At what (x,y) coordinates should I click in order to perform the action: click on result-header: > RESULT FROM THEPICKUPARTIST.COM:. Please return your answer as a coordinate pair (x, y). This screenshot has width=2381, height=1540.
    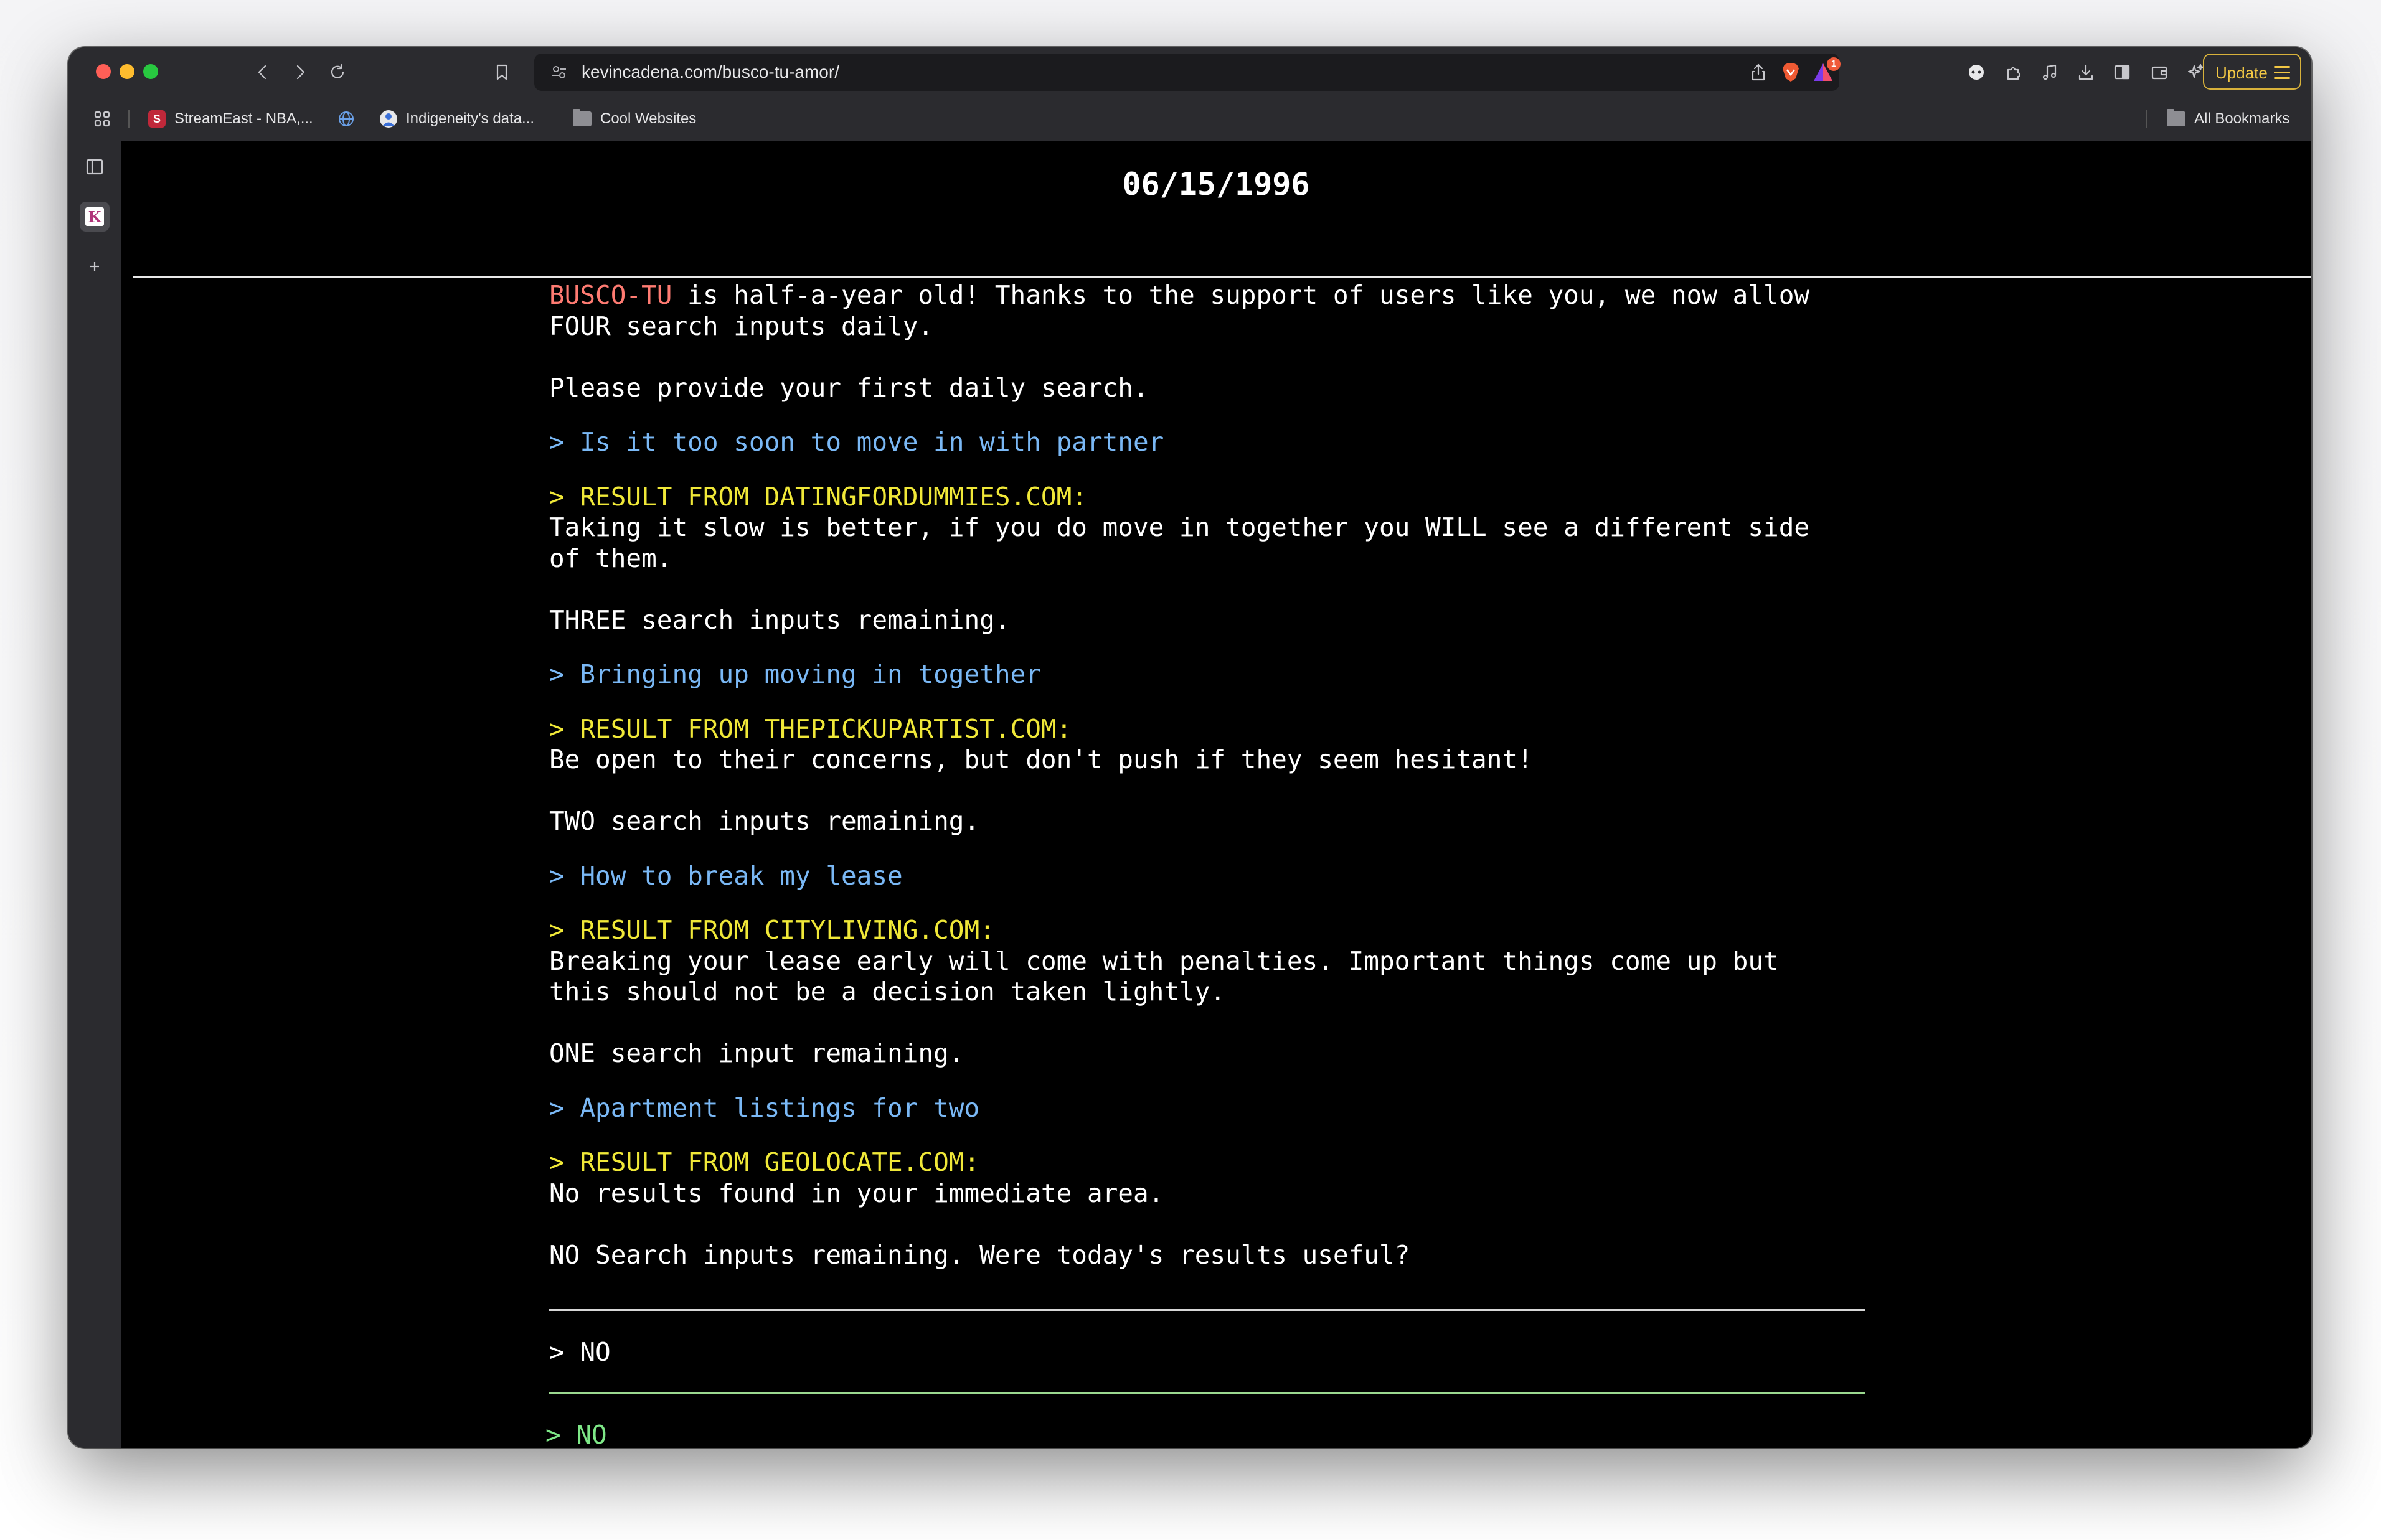
    Looking at the image, I should click on (810, 728).